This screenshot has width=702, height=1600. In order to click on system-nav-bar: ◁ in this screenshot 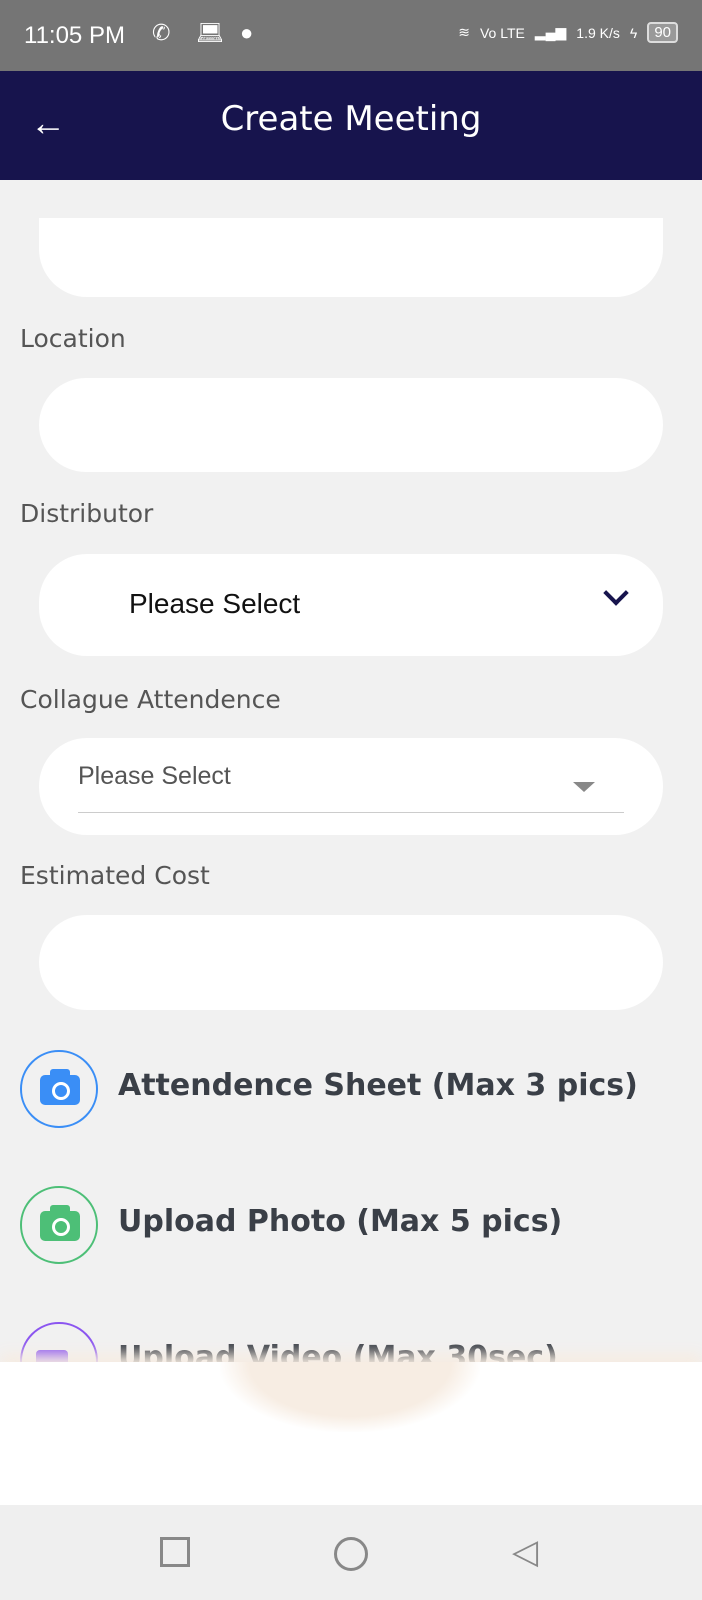, I will do `click(351, 1552)`.